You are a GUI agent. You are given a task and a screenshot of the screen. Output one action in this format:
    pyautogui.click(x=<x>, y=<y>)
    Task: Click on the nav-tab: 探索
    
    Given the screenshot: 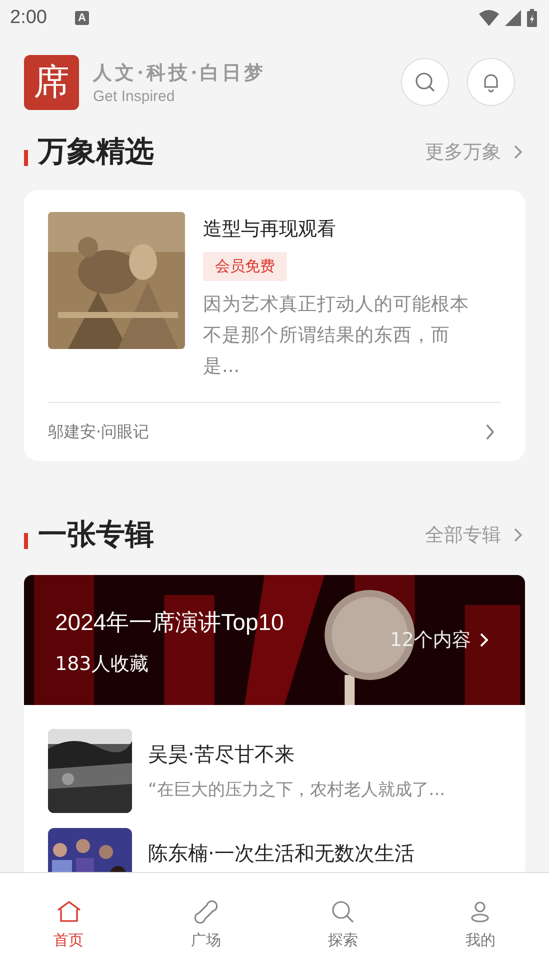 What is the action you would take?
    pyautogui.click(x=343, y=925)
    